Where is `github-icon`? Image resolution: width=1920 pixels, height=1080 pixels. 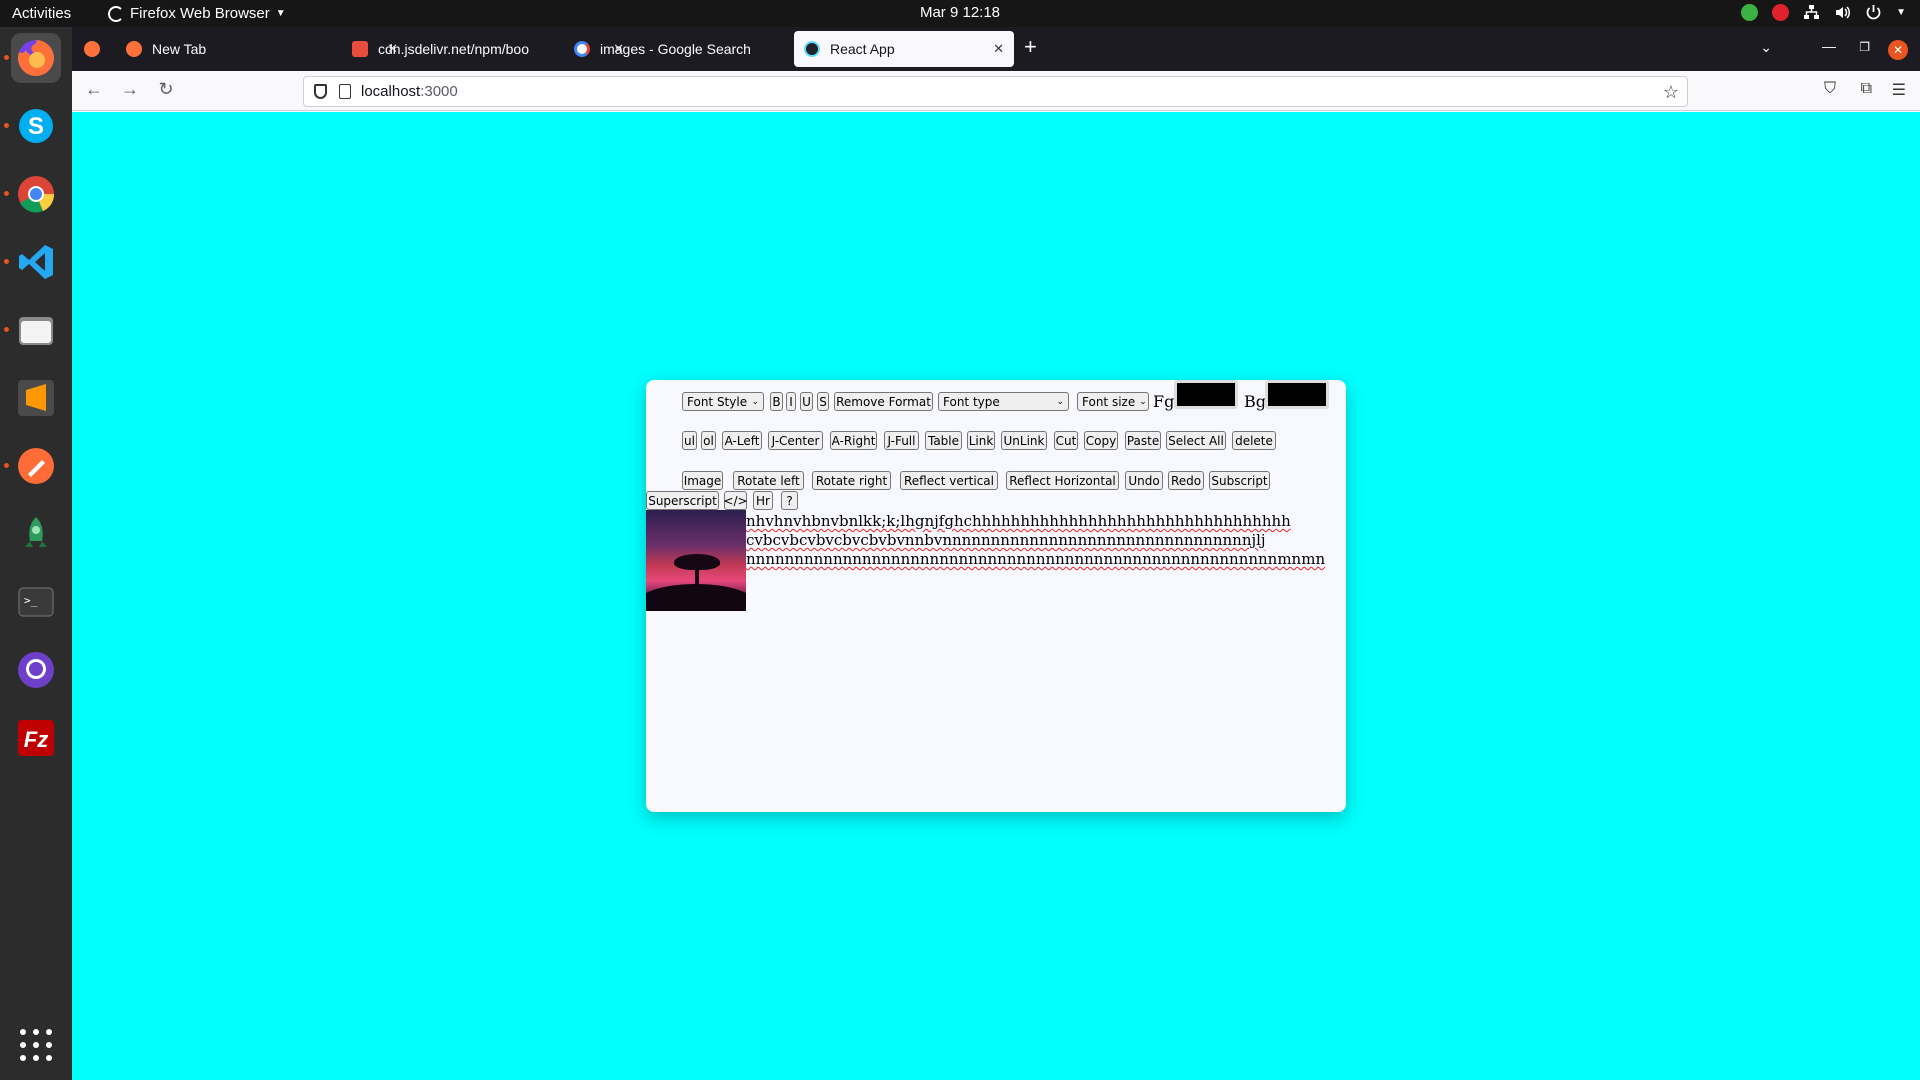
github-icon is located at coordinates (36, 670).